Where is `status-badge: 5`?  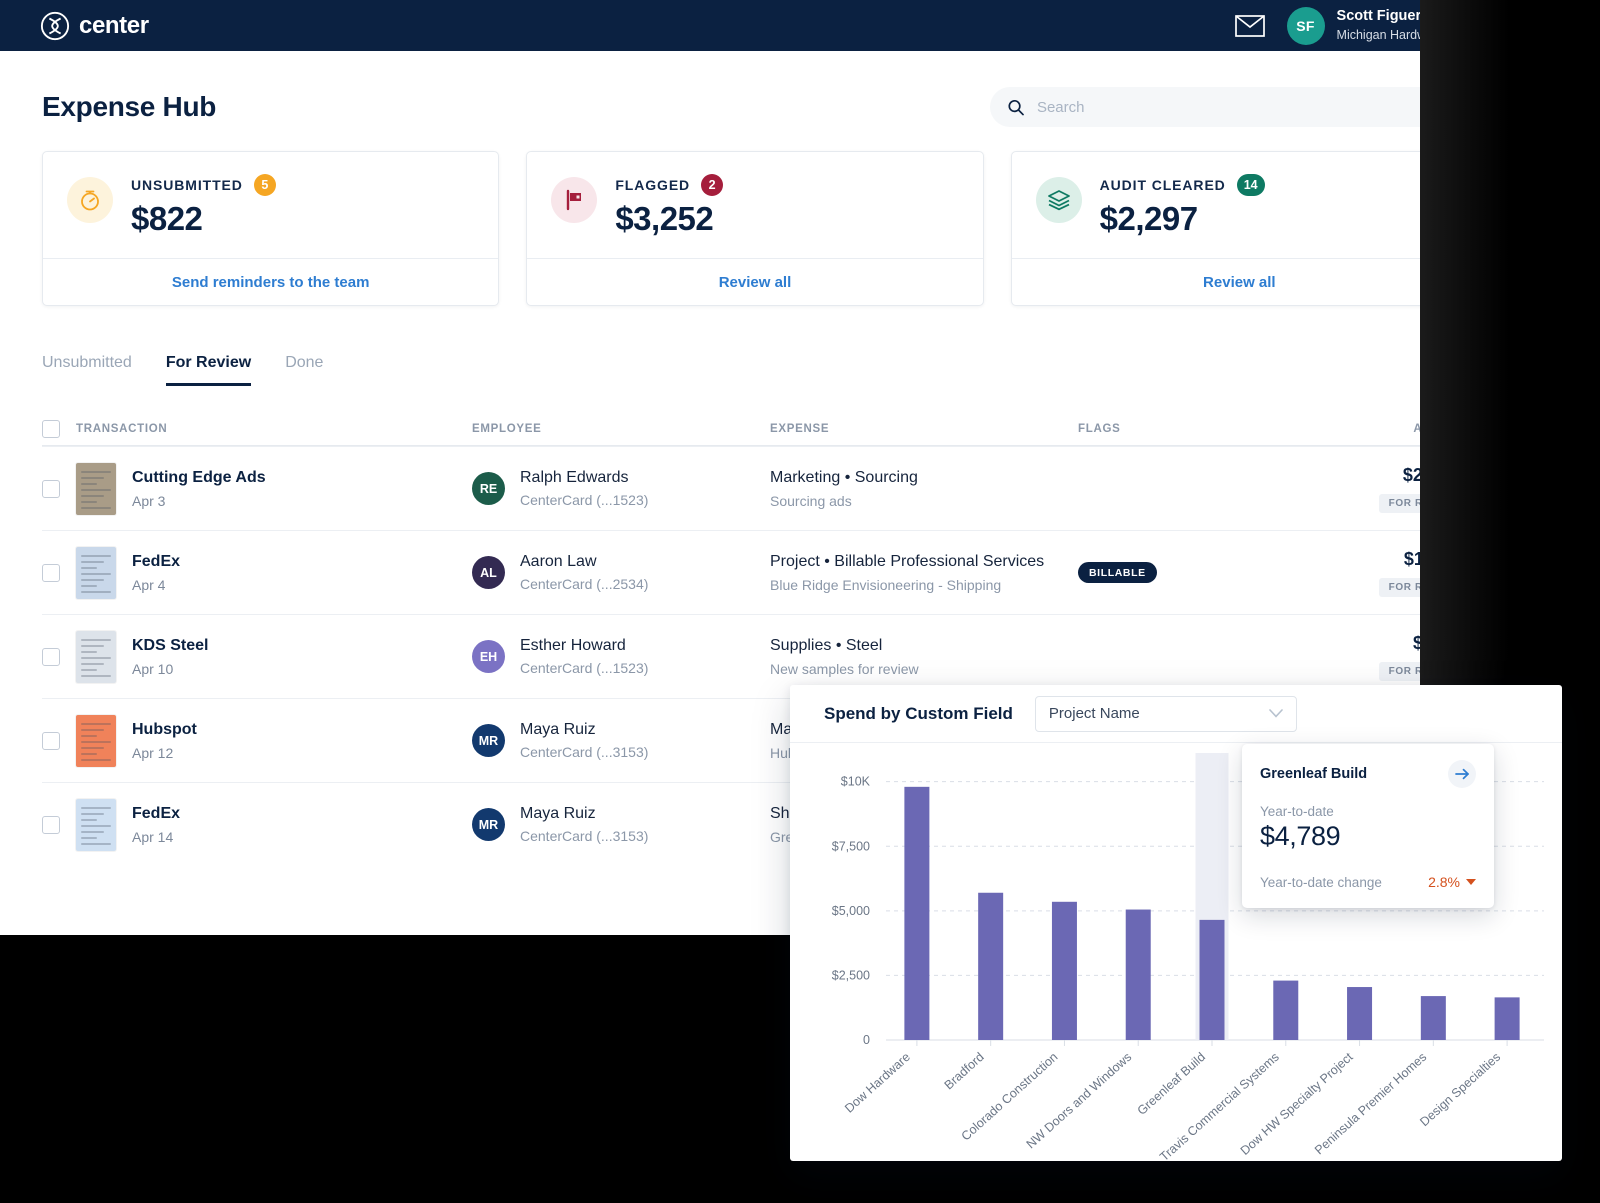 status-badge: 5 is located at coordinates (264, 185).